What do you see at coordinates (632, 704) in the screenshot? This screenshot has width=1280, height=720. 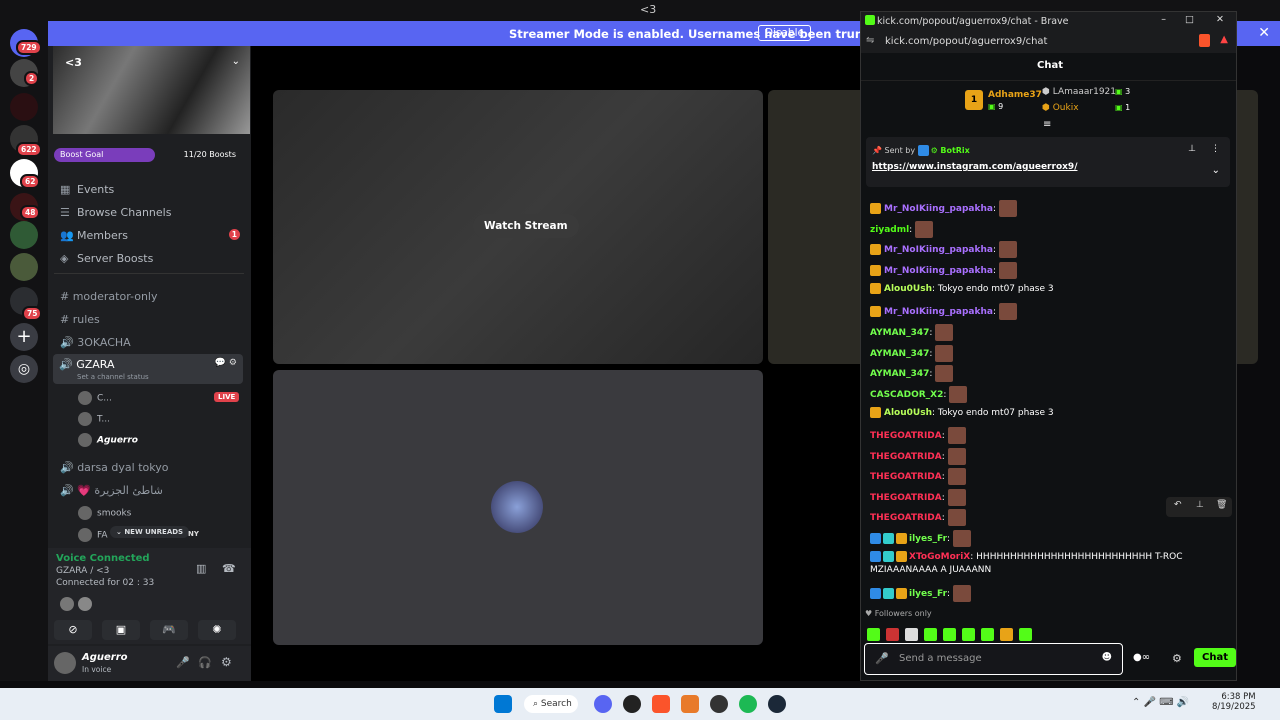 I see `github-icon` at bounding box center [632, 704].